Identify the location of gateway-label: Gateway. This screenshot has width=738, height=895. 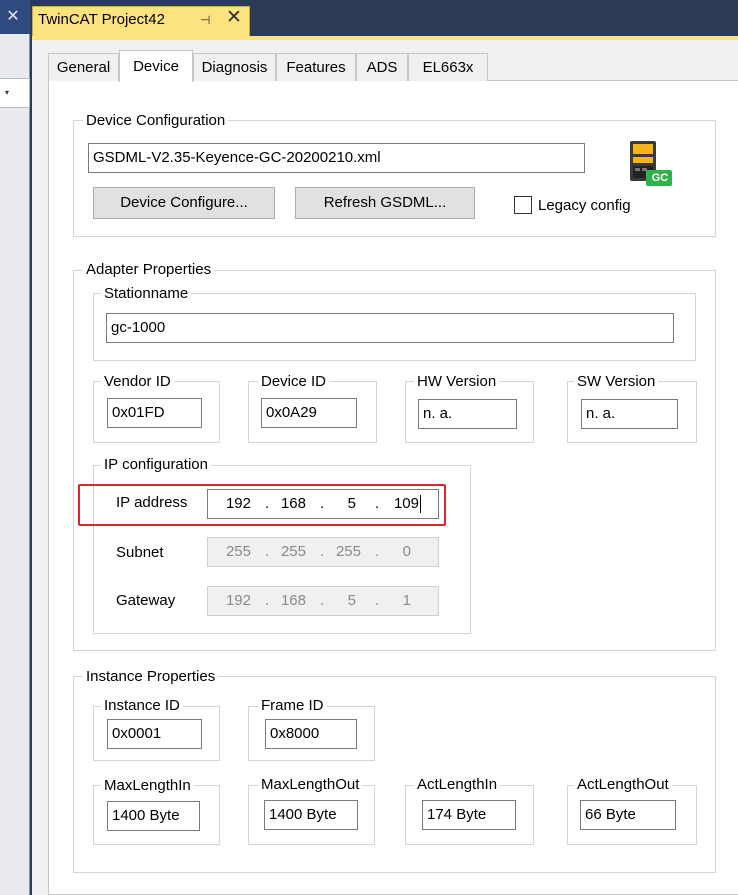
(146, 600).